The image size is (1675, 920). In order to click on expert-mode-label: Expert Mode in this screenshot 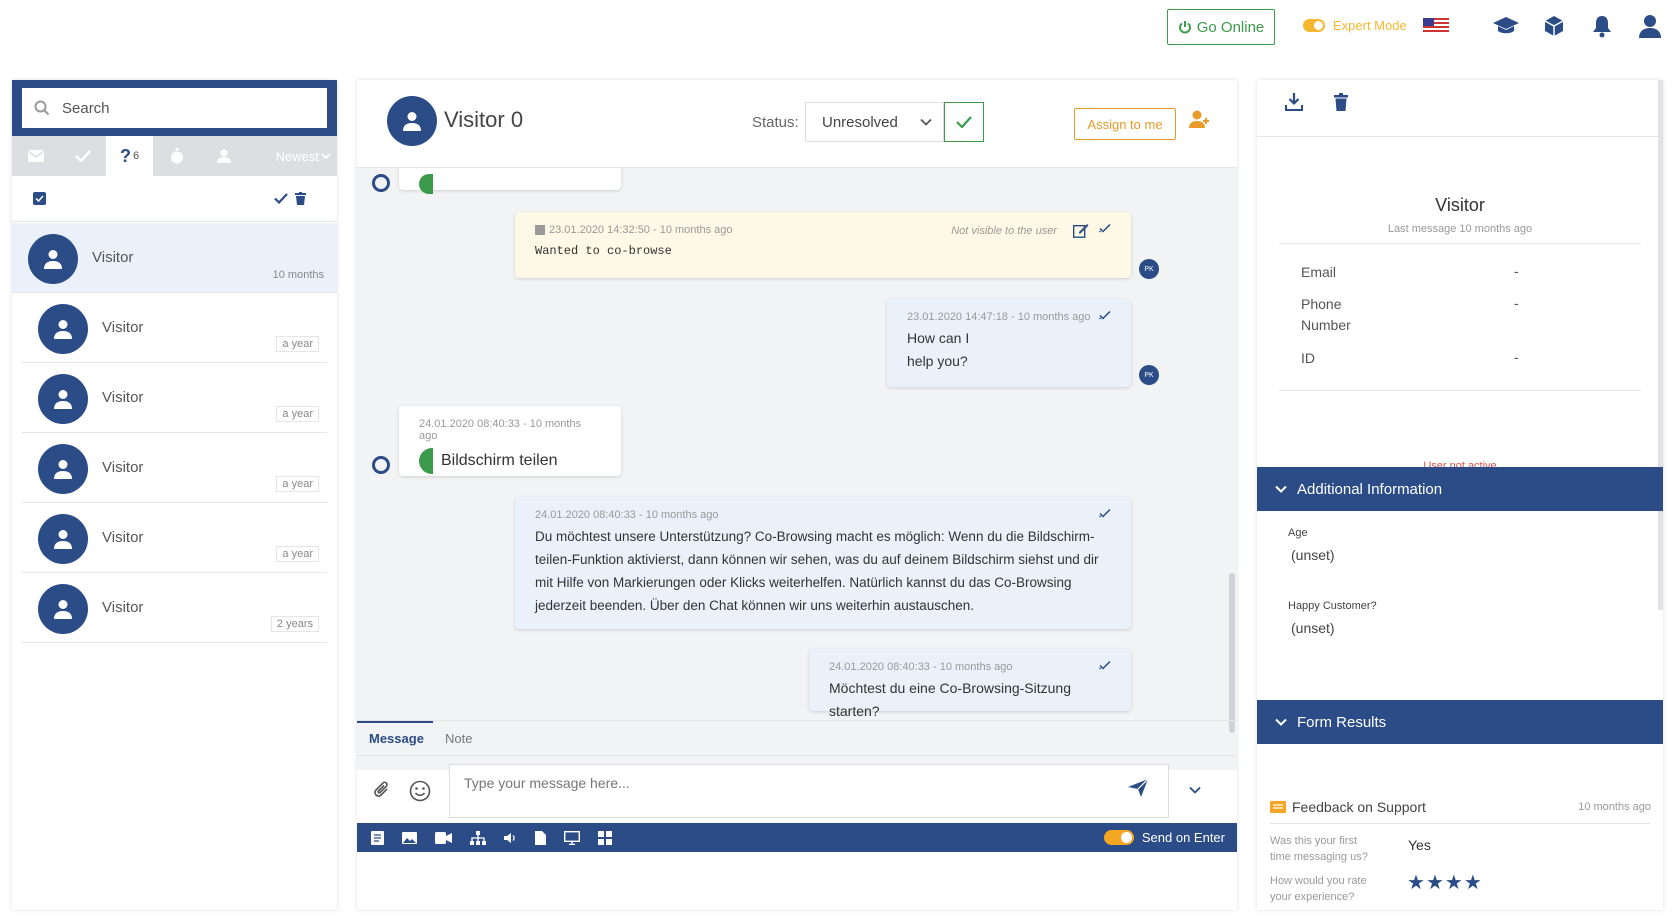, I will do `click(1370, 25)`.